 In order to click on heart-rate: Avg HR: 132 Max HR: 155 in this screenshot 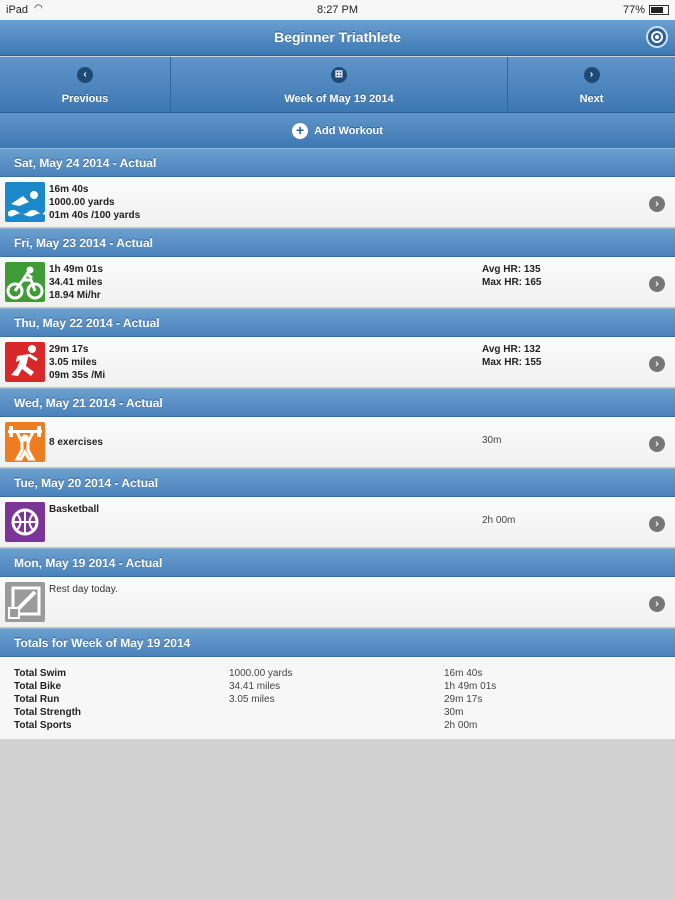, I will do `click(511, 356)`.